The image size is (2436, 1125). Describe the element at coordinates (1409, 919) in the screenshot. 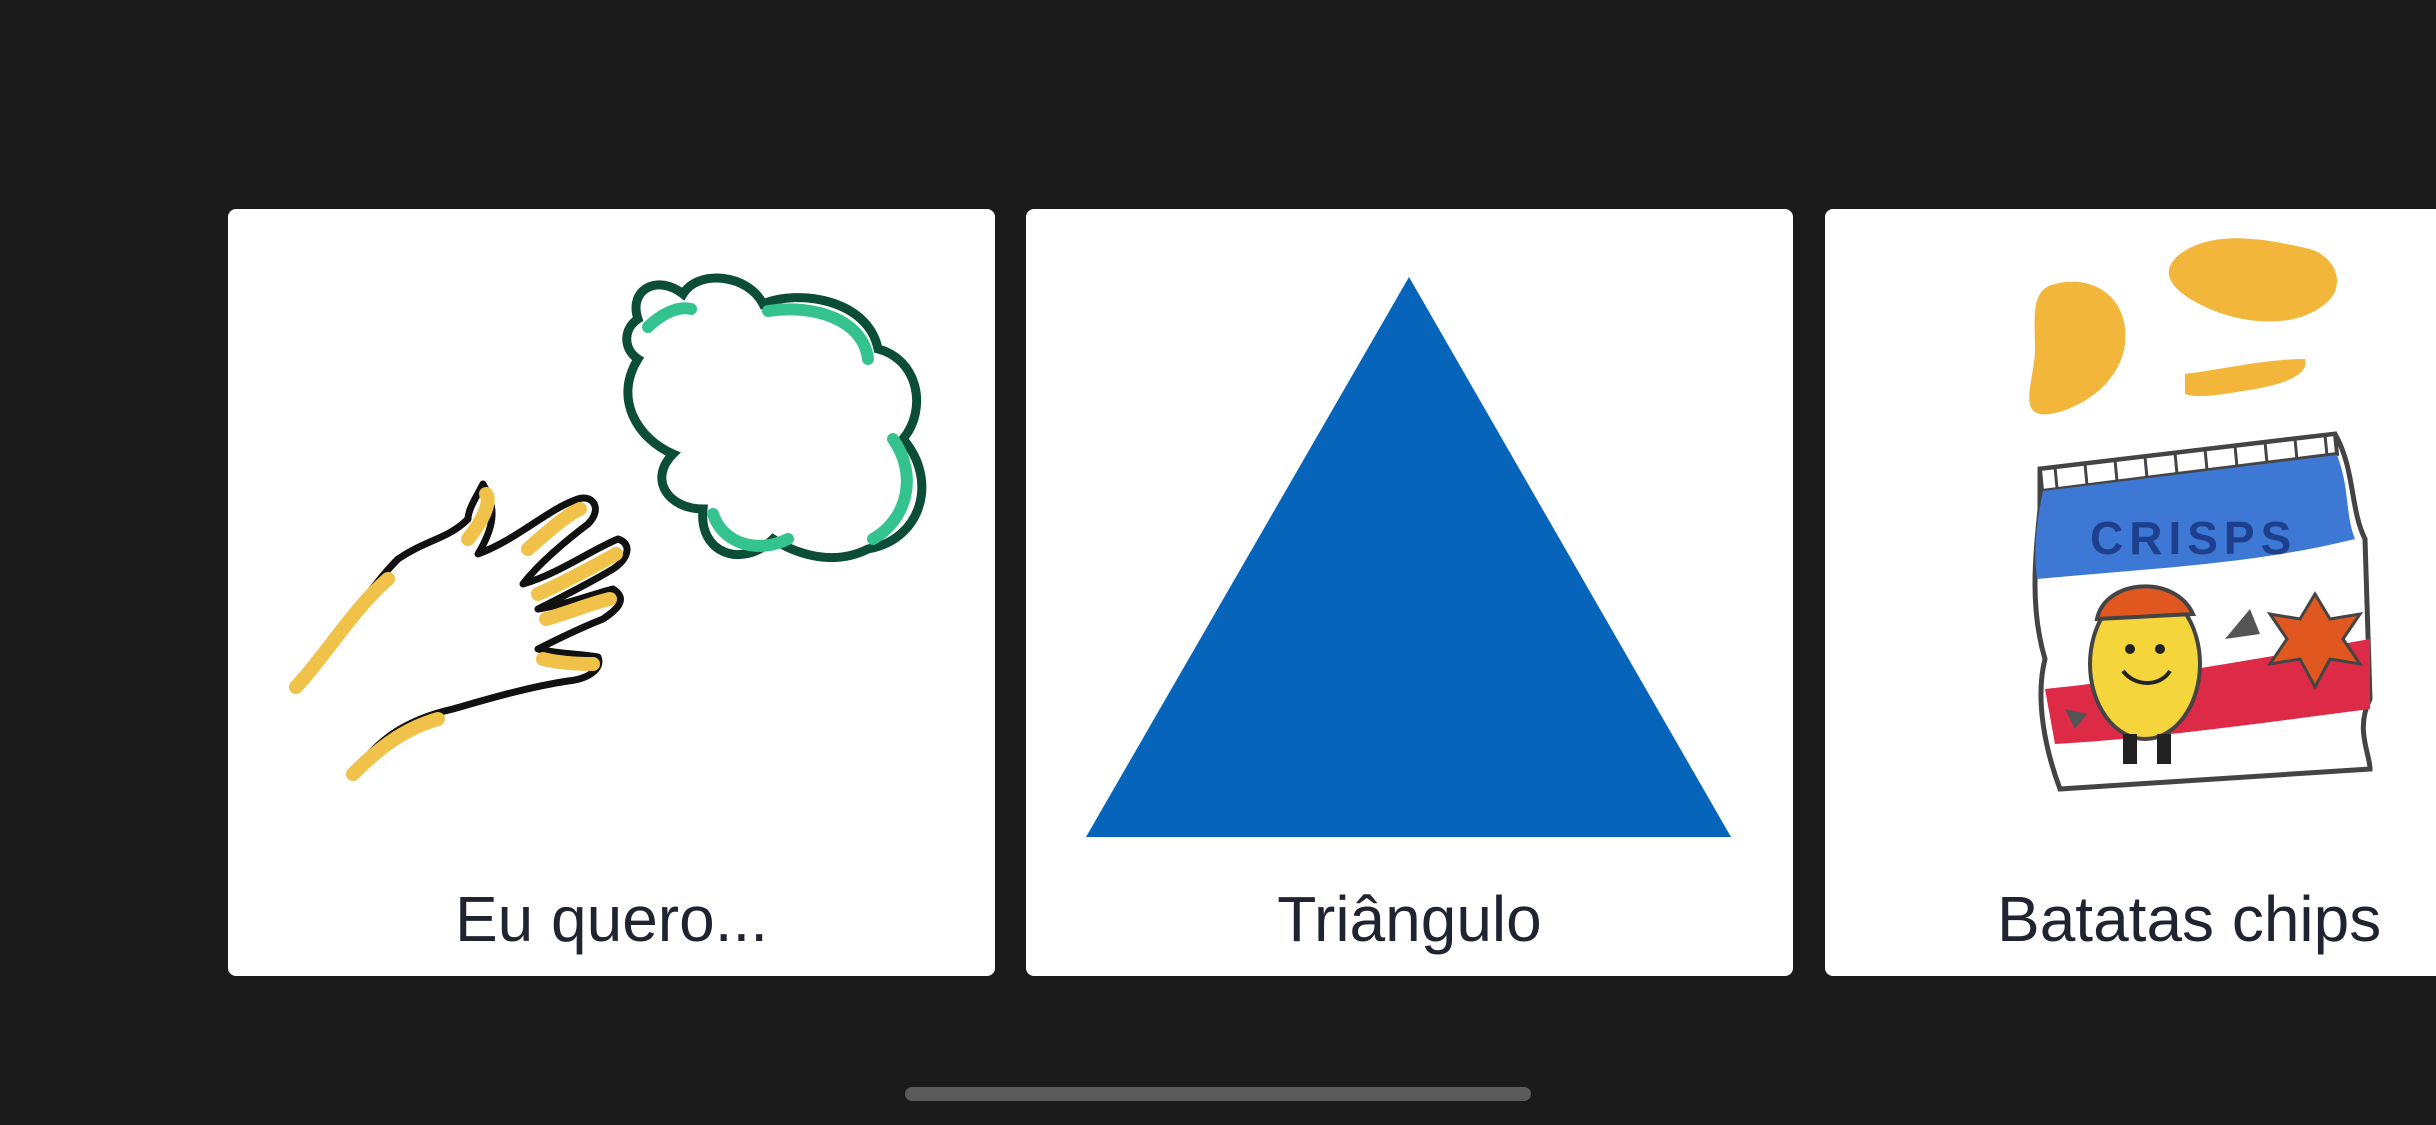

I see `card-label: Triângulo` at that location.